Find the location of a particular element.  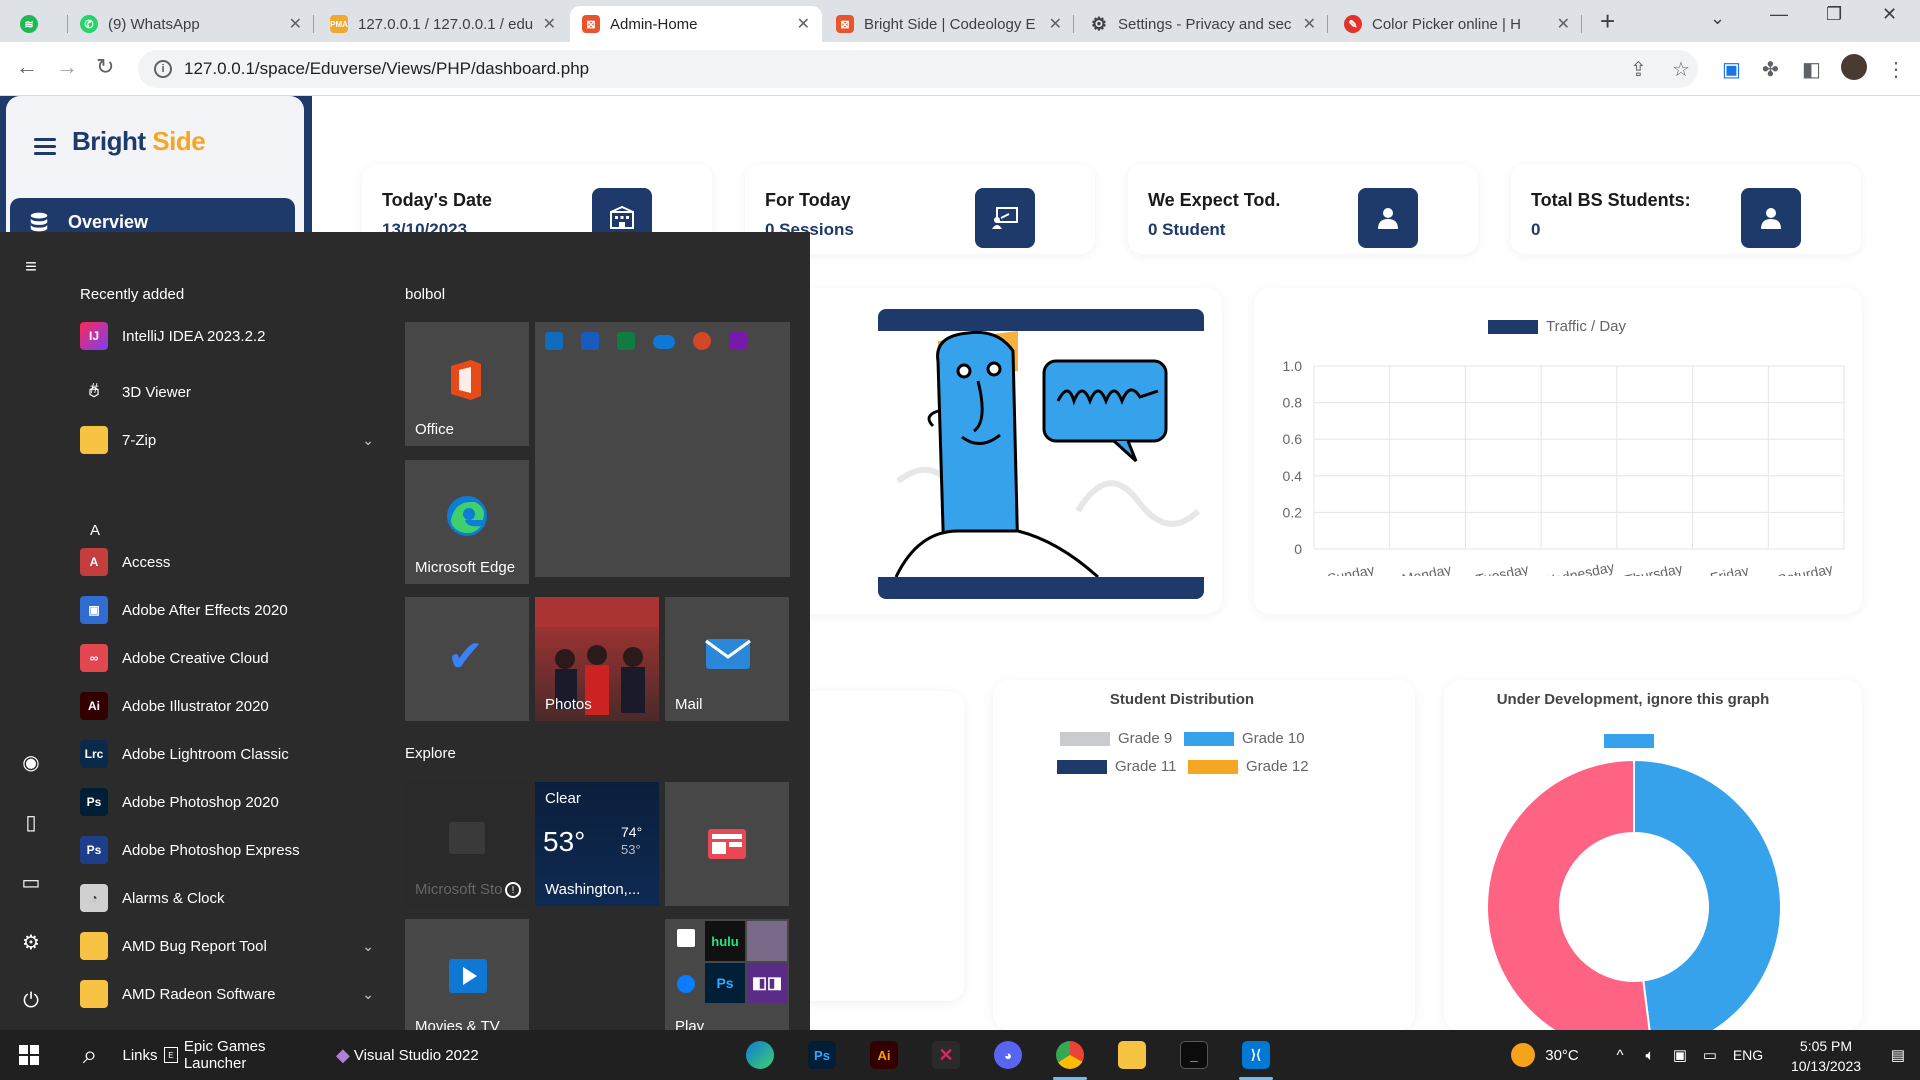

tile-news is located at coordinates (727, 844).